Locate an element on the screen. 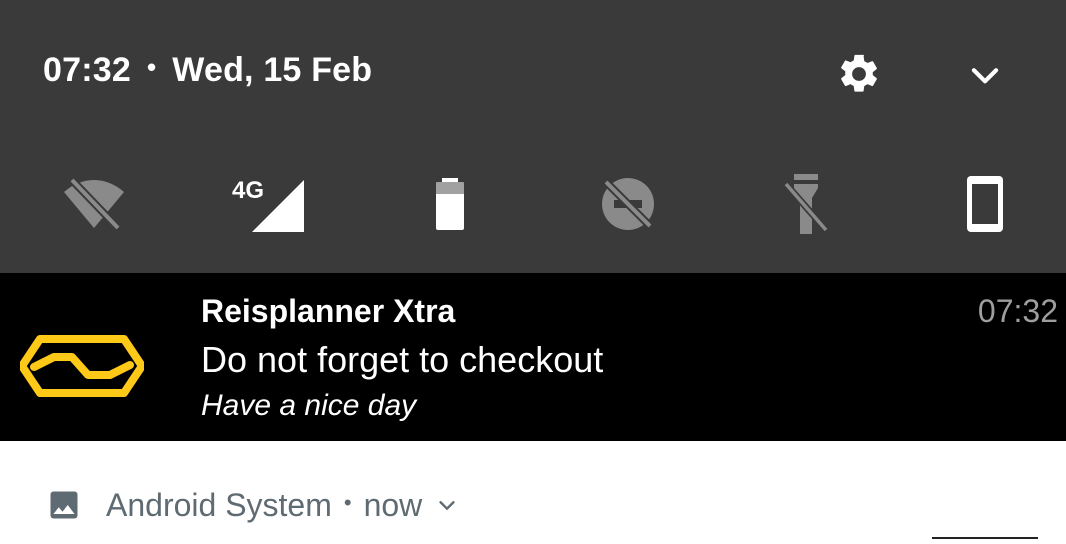  system-when: now is located at coordinates (393, 504).